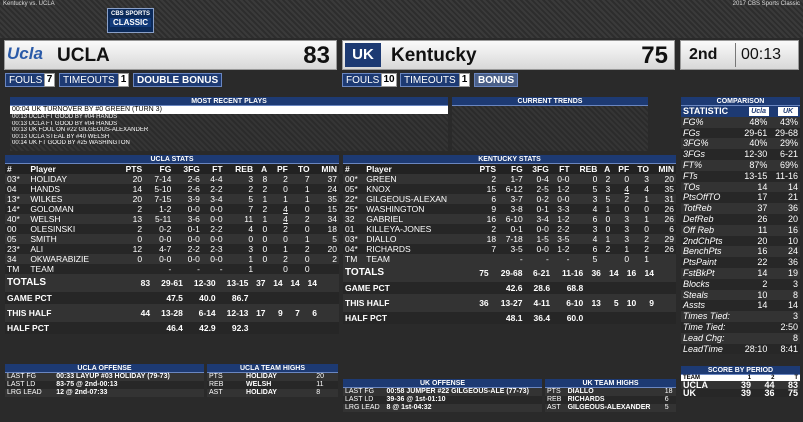 This screenshot has height=422, width=803. What do you see at coordinates (172, 209) in the screenshot?
I see `player-row: 14* GOLOMAN 2 1-2 0-0 0-0 7 2 4 0 15` at bounding box center [172, 209].